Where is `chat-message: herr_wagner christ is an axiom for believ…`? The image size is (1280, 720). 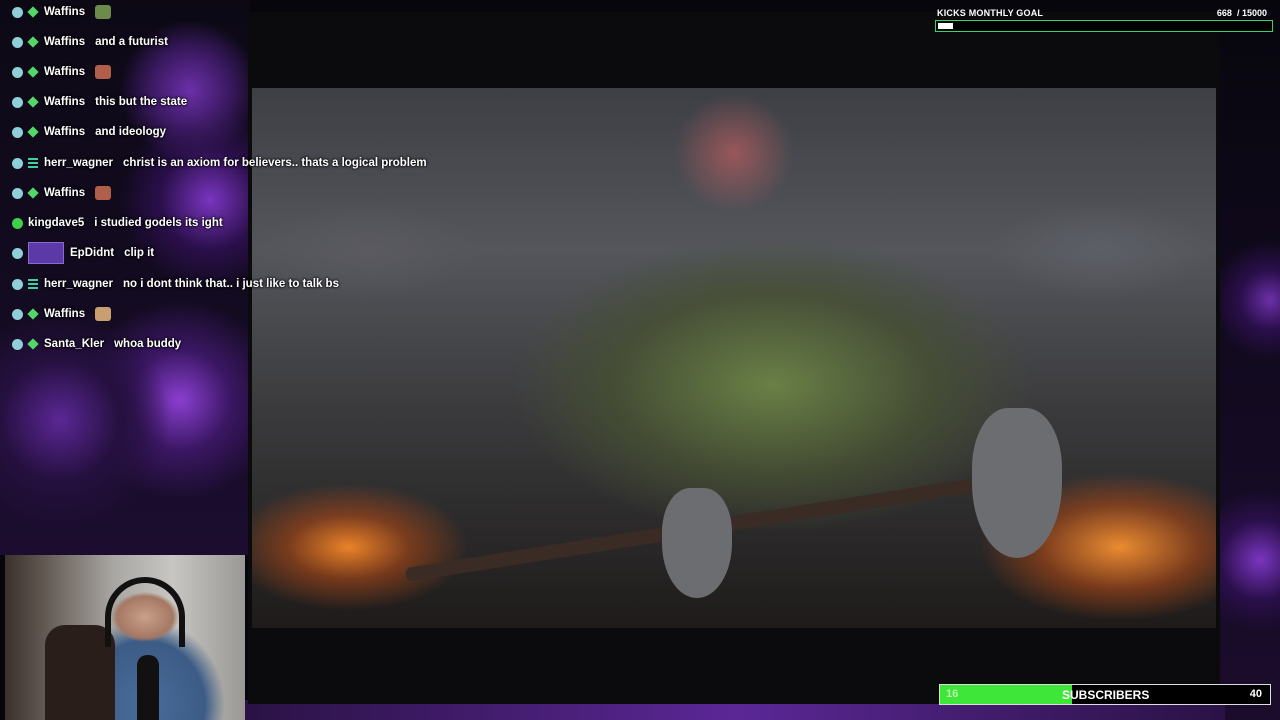 chat-message: herr_wagner christ is an axiom for believ… is located at coordinates (219, 163).